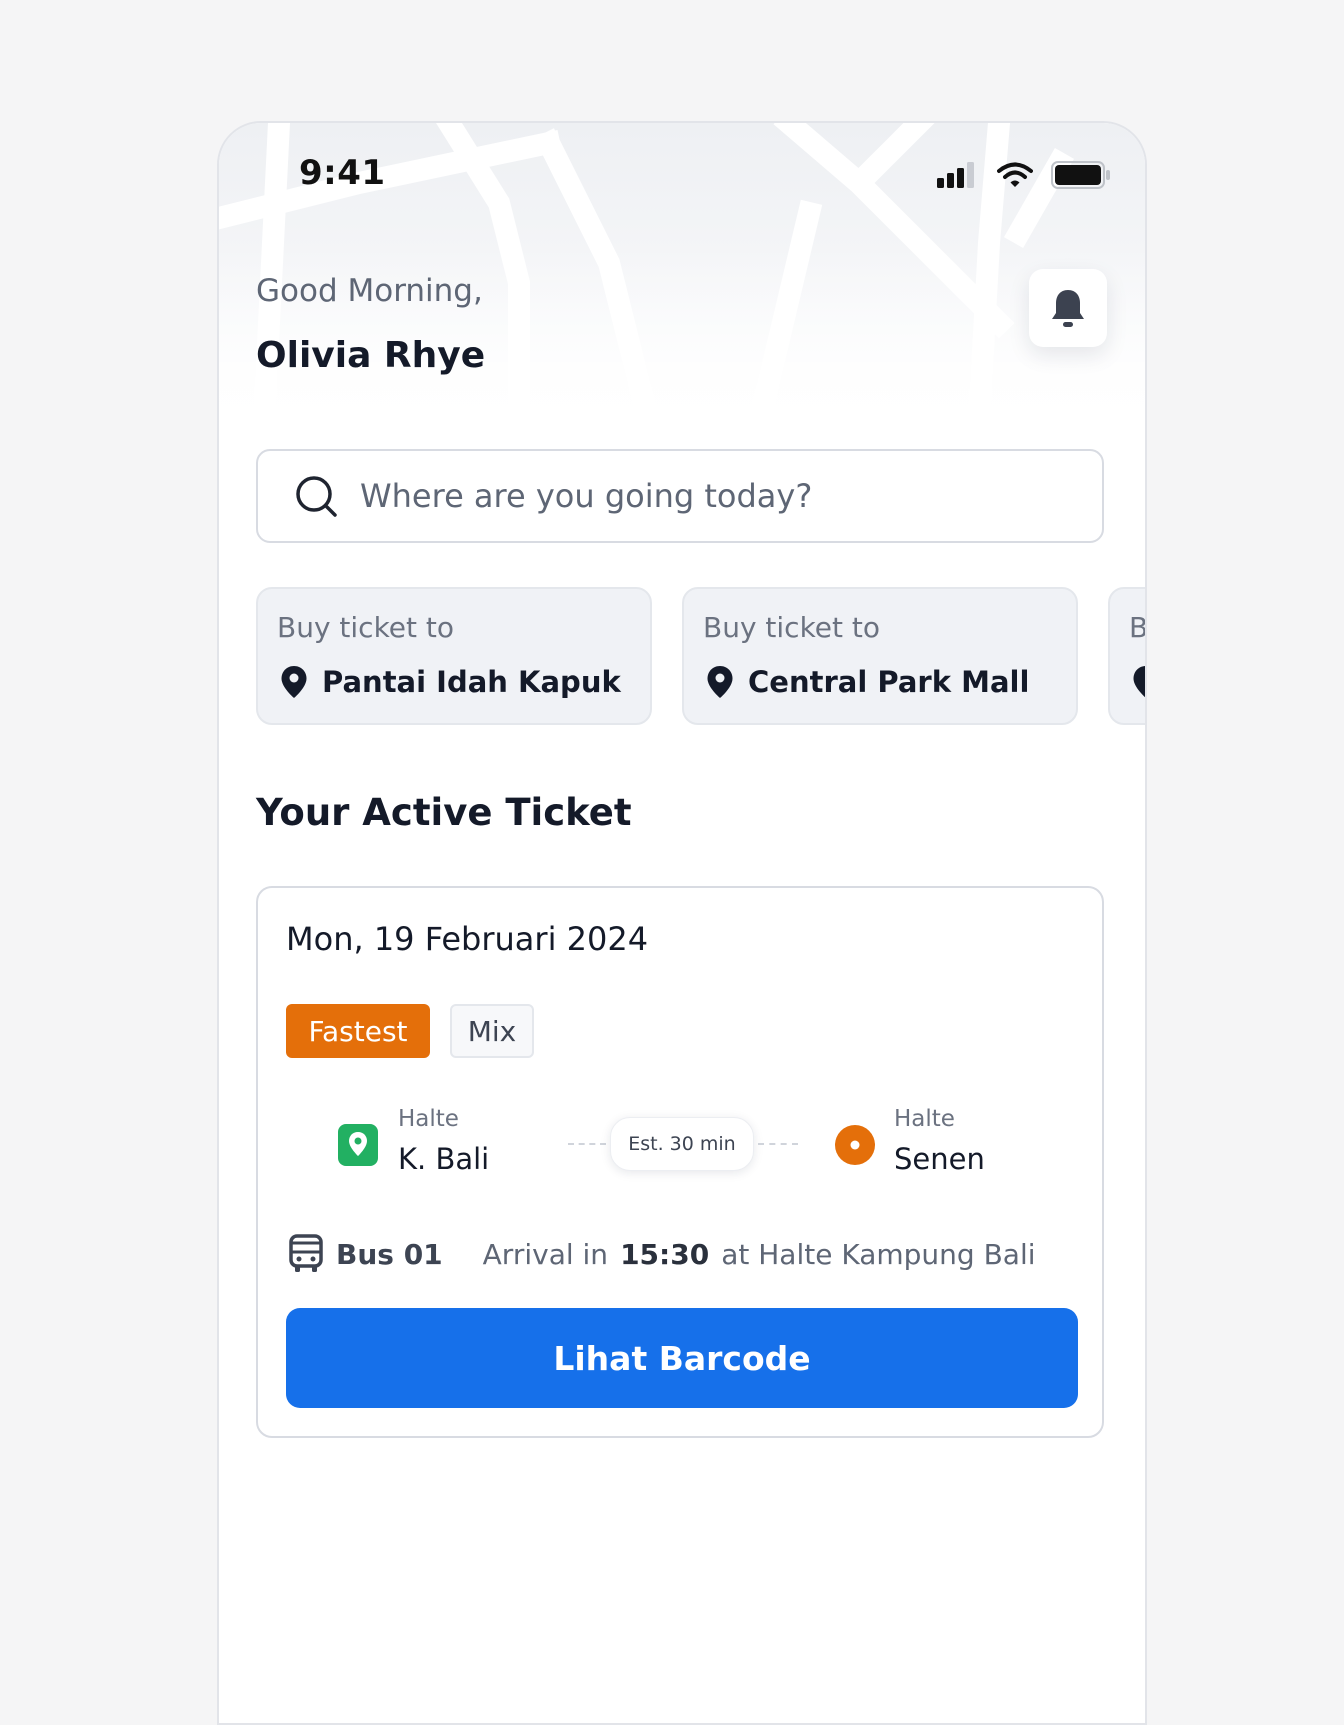  I want to click on section-title-active-ticket: Your Active Ticket, so click(444, 812).